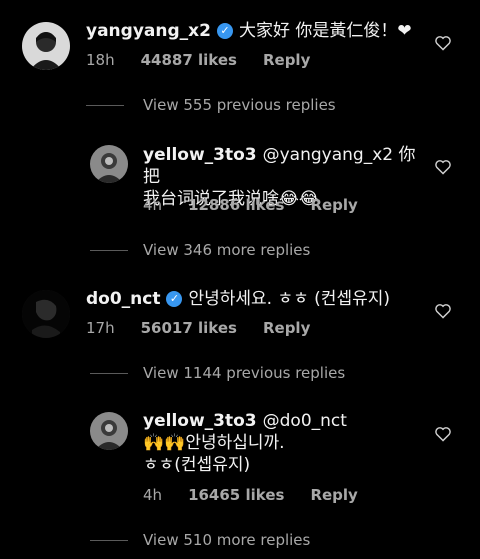 The width and height of the screenshot is (480, 559). I want to click on comment-text: do0_nct ✓ 안녕하세요. ㅎㅎ (컨셉유지), so click(256, 299).